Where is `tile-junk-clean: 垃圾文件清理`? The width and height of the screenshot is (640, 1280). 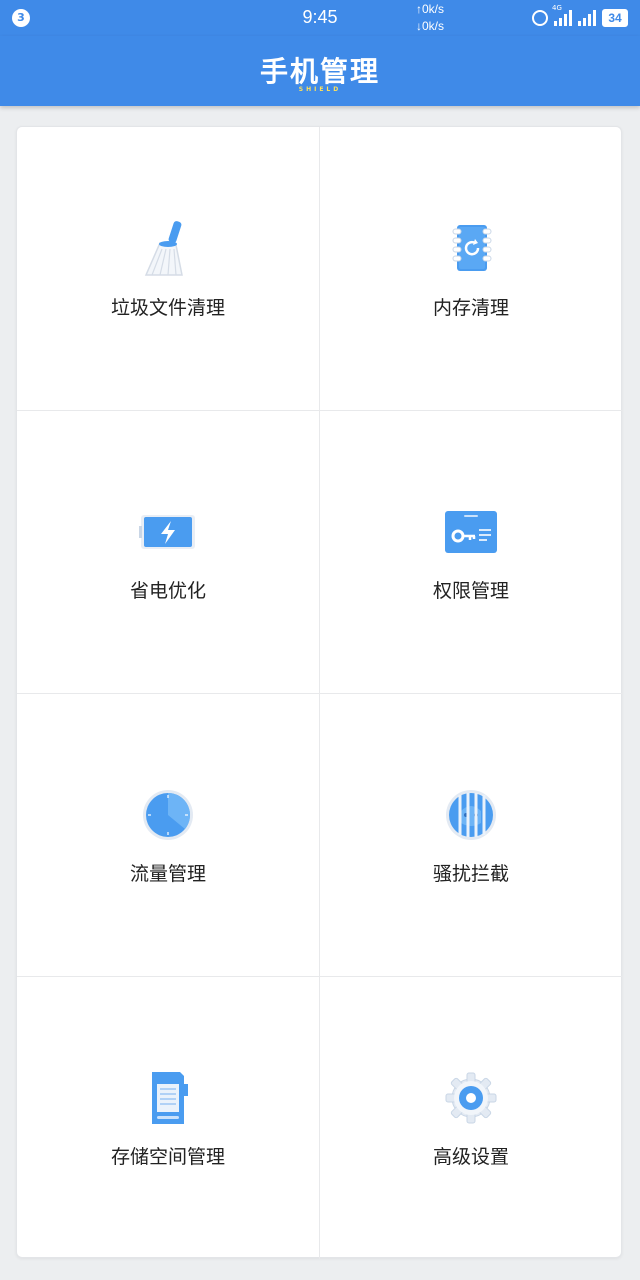
tile-junk-clean: 垃圾文件清理 is located at coordinates (168, 268).